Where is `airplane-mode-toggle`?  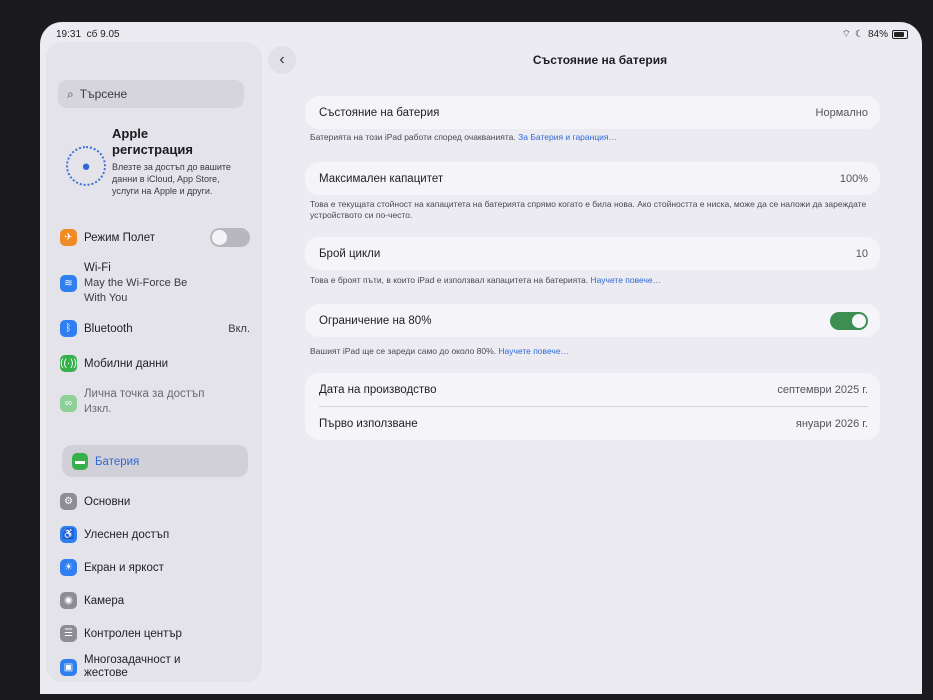 airplane-mode-toggle is located at coordinates (230, 237).